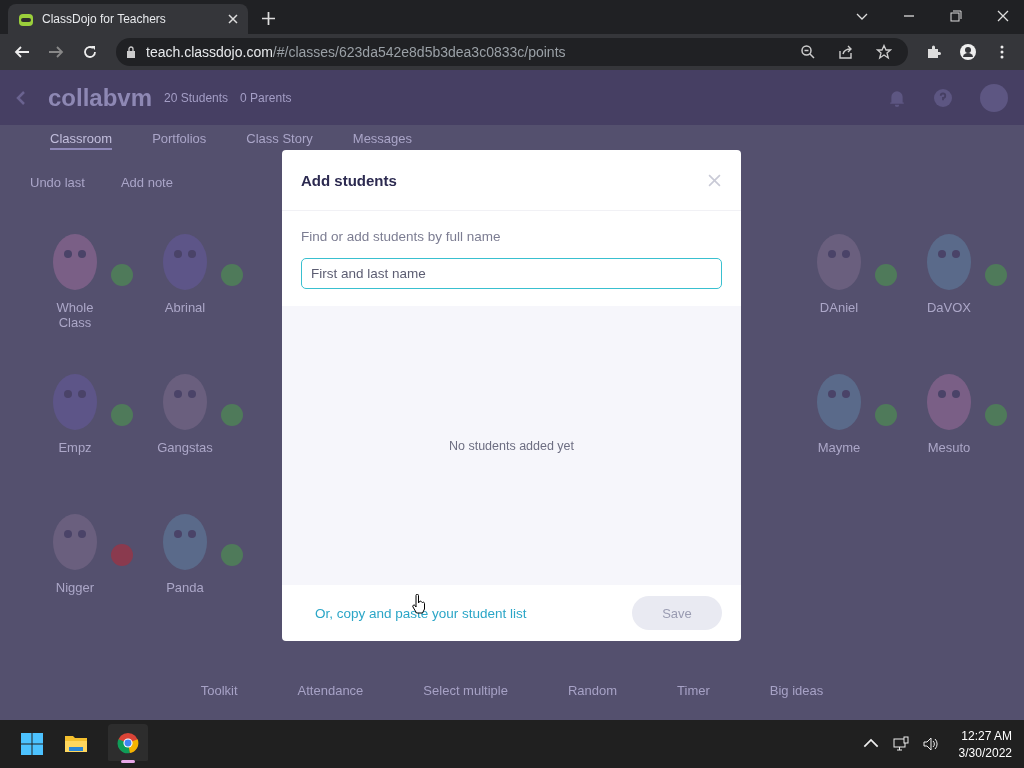 The height and width of the screenshot is (768, 1024). Describe the element at coordinates (104, 19) in the screenshot. I see `tab-title: ClassDojo for Teachers` at that location.